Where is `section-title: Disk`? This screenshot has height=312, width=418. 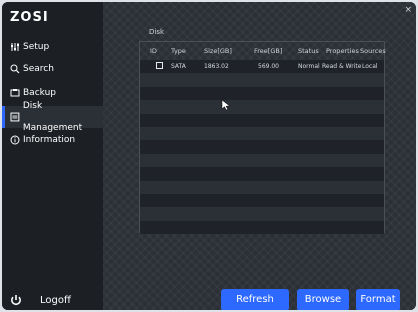
section-title: Disk is located at coordinates (157, 32).